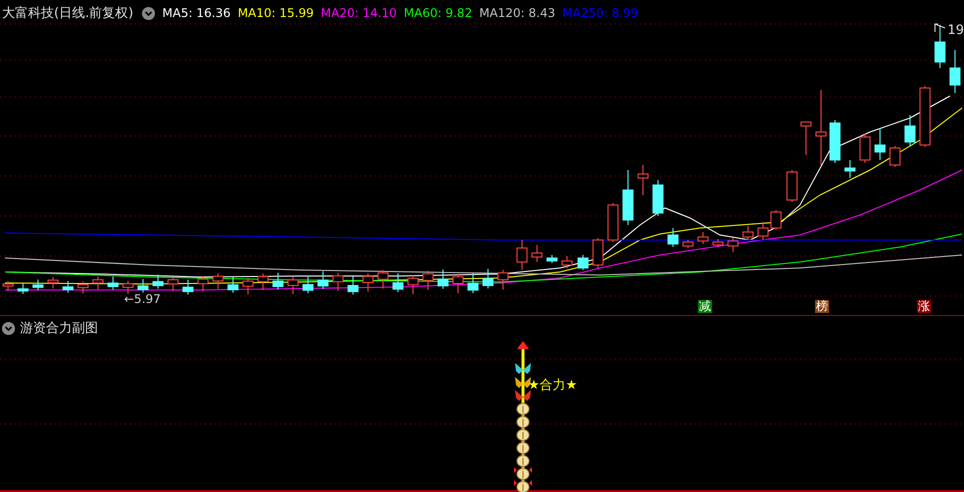  I want to click on chart-title: 大富科技(日线.前复权), so click(68, 13).